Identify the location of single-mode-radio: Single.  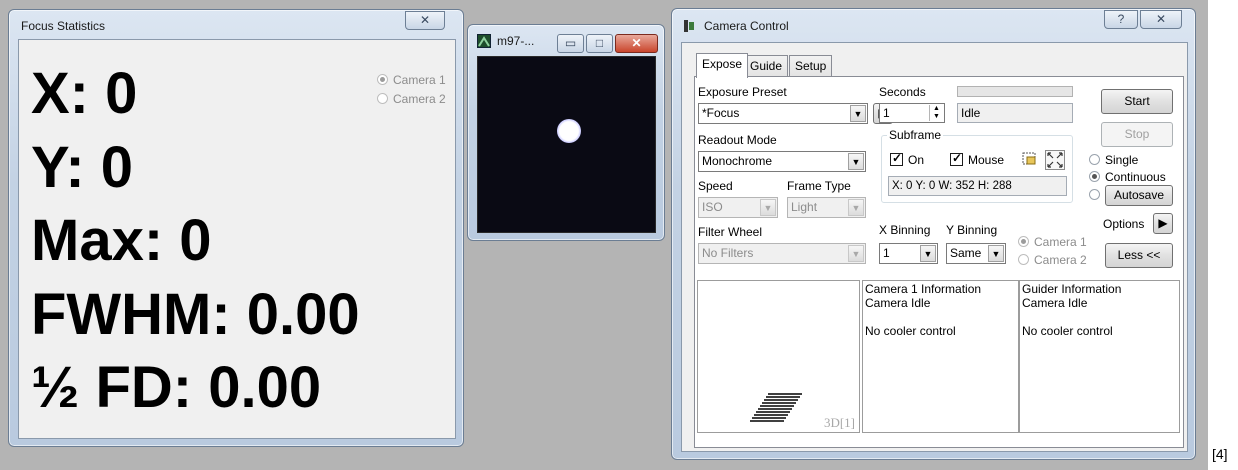
(1113, 160).